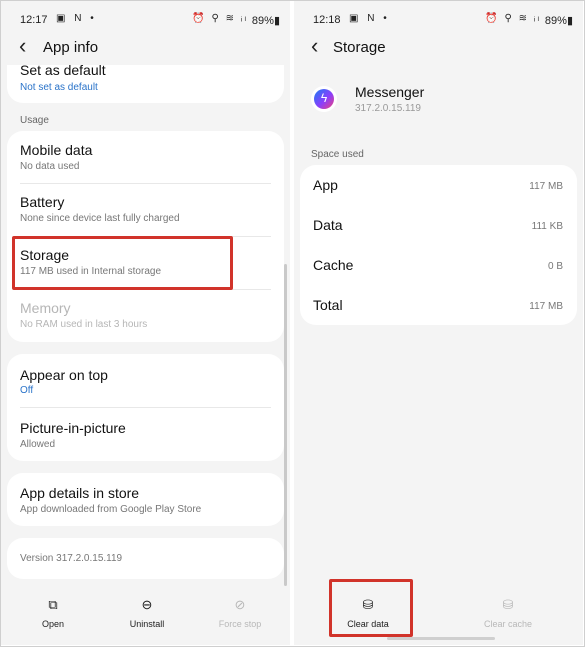 The width and height of the screenshot is (585, 647). What do you see at coordinates (53, 604) in the screenshot?
I see `open-external-icon: ⧉` at bounding box center [53, 604].